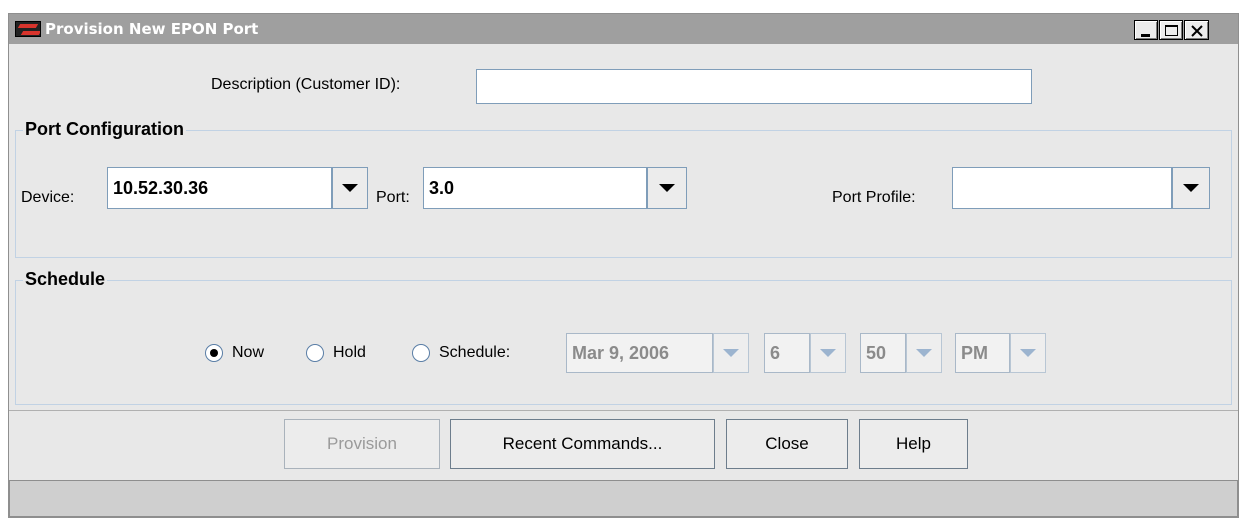  I want to click on window-title: Provision New EPON Port, so click(152, 29).